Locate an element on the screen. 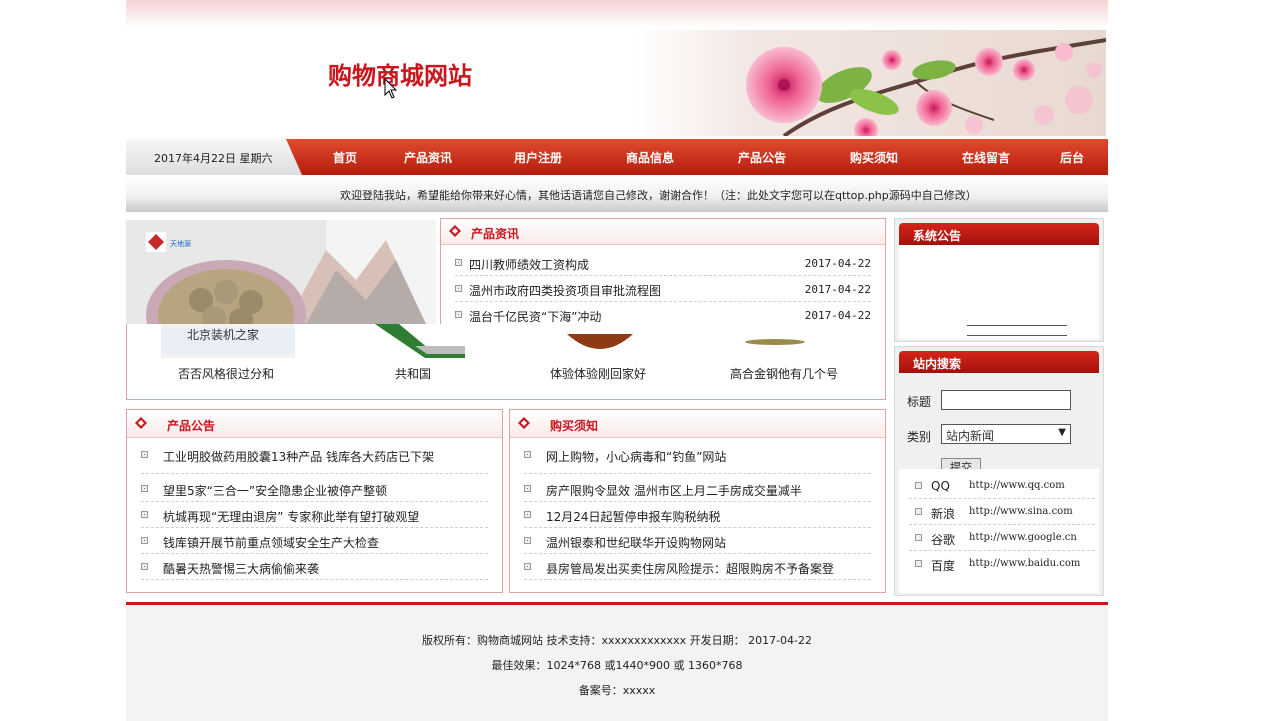  nav-product-notice: 产品公告 is located at coordinates (762, 157).